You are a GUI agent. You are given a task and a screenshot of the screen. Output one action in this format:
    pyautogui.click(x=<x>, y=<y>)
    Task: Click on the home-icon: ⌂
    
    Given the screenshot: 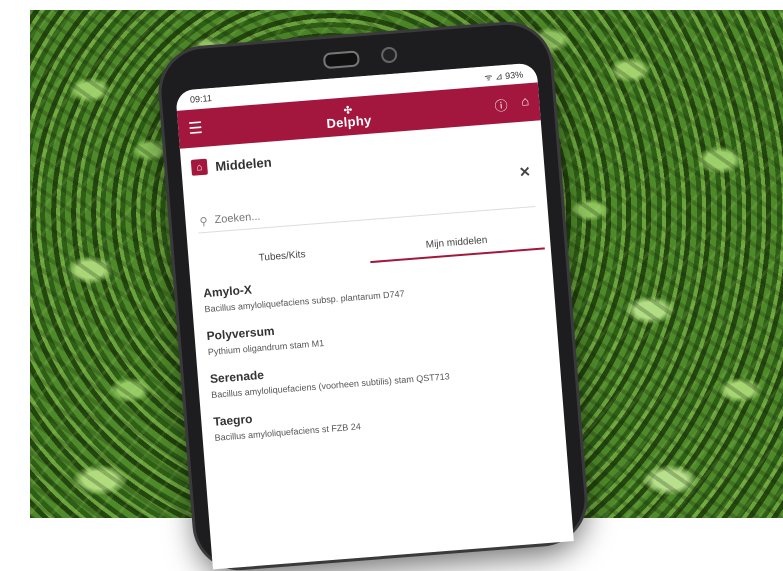 What is the action you would take?
    pyautogui.click(x=525, y=103)
    